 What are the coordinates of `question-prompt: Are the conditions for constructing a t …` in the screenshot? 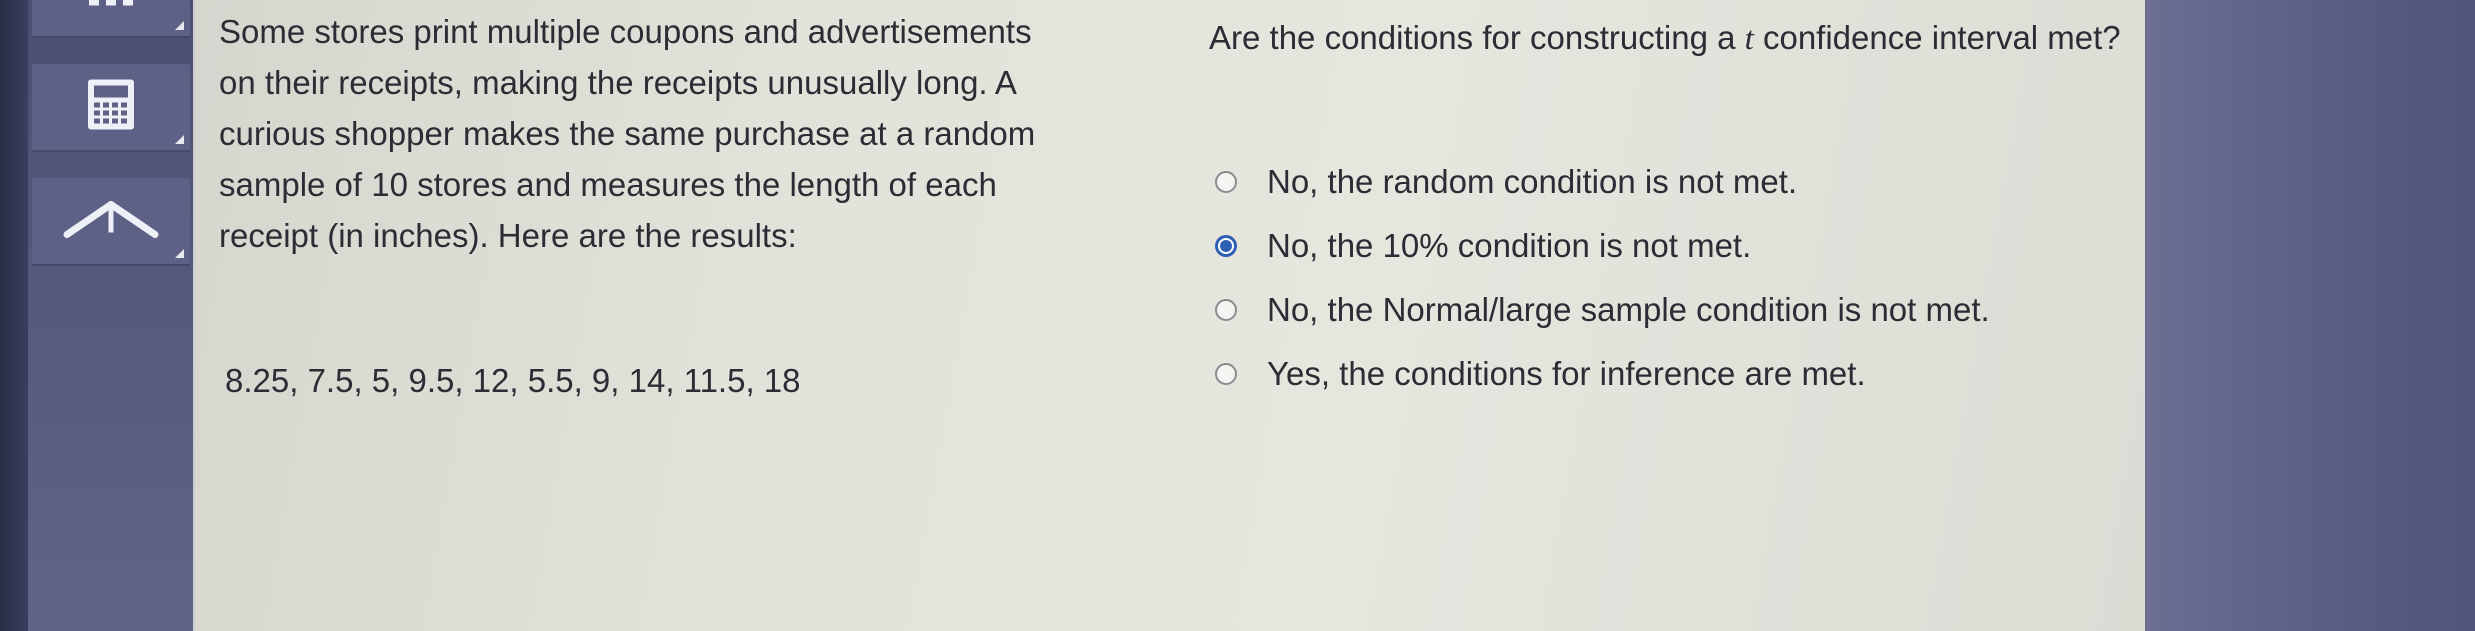 It's located at (1669, 38).